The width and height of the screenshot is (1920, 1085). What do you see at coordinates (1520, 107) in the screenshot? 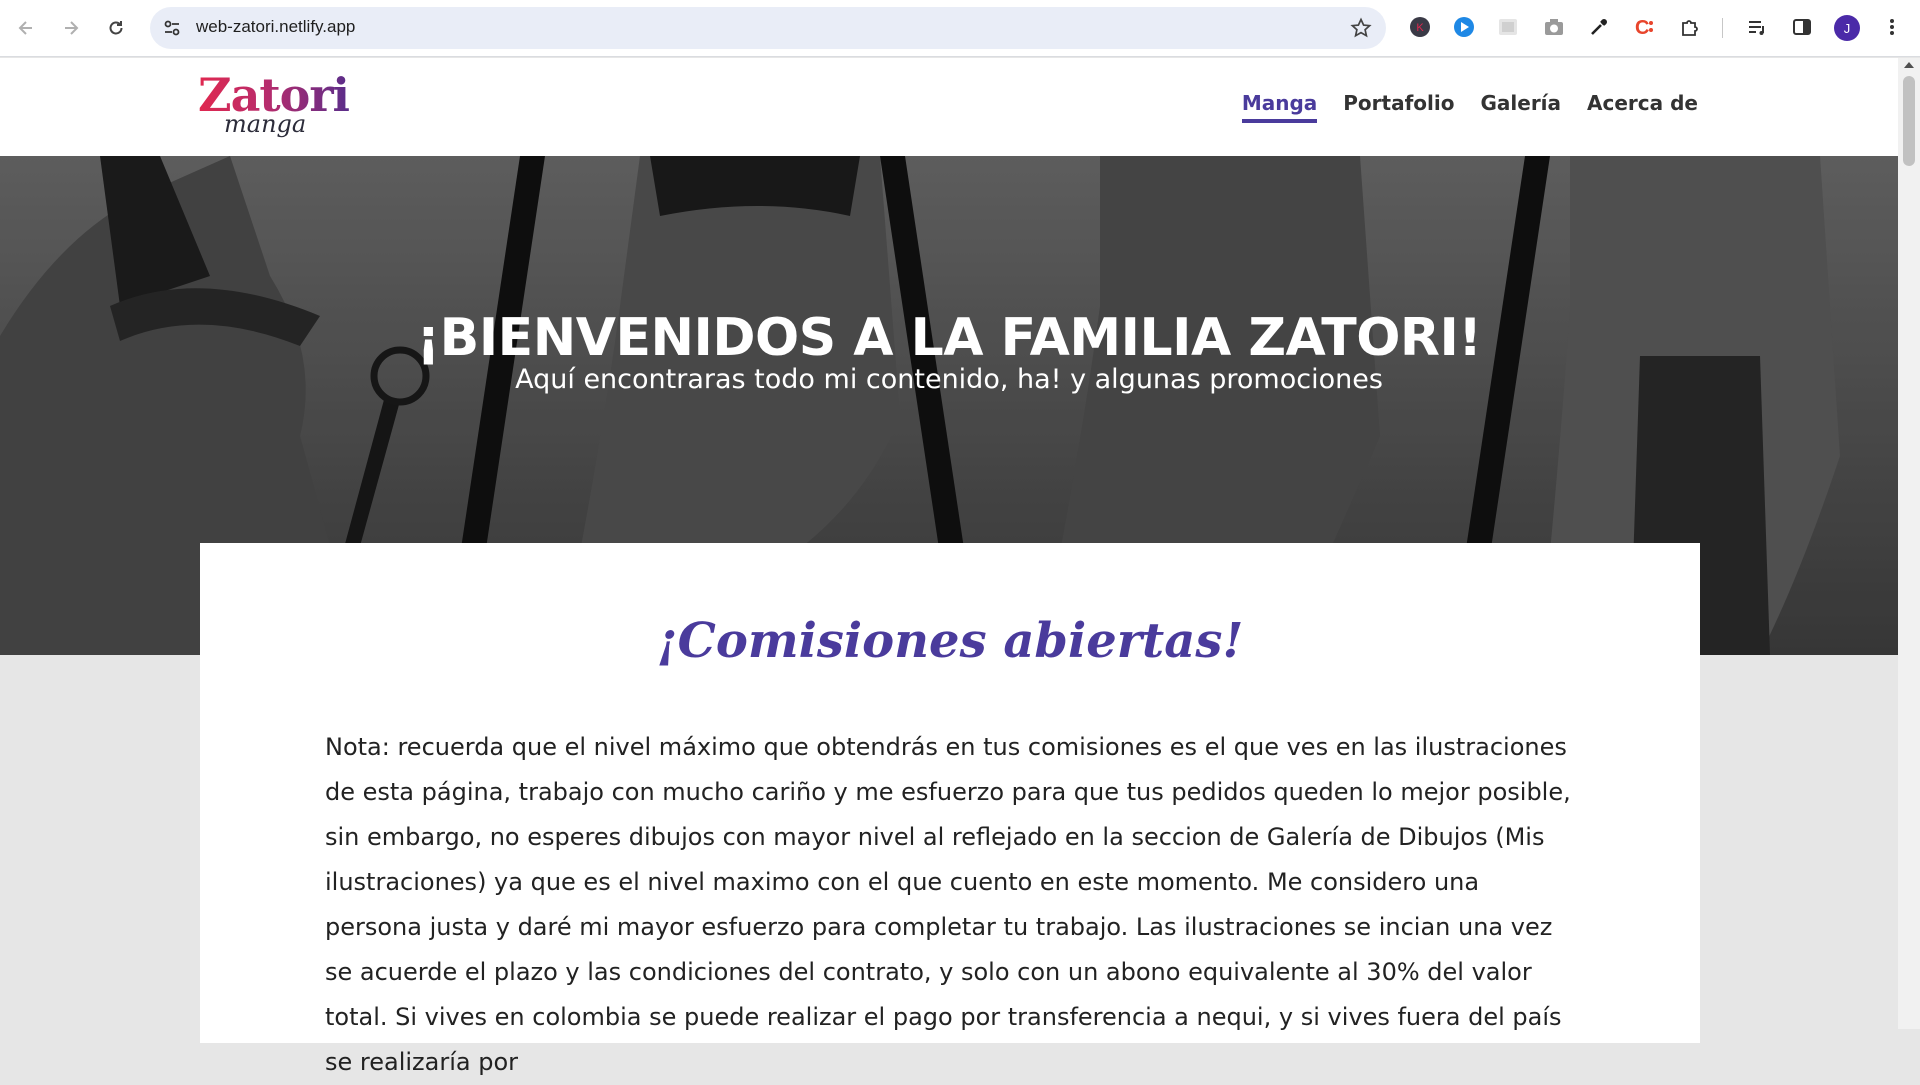
I see `nav-link-galeria: Galería` at bounding box center [1520, 107].